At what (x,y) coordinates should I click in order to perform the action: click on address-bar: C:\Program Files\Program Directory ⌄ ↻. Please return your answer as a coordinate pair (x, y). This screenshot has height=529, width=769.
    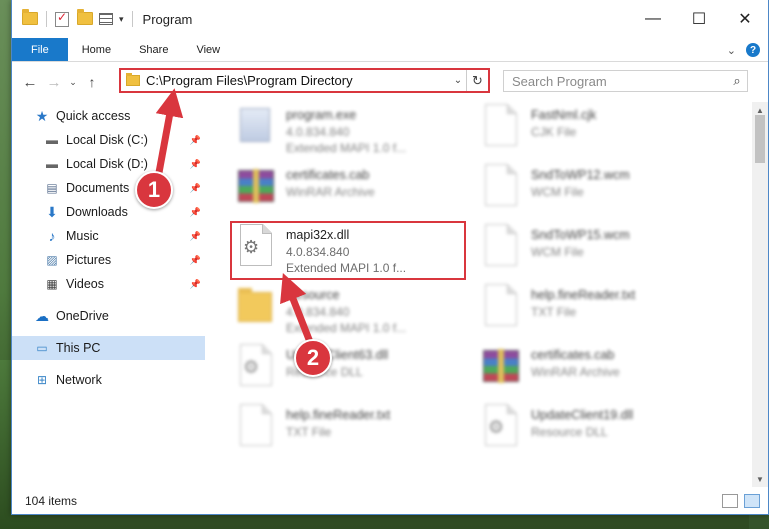
    Looking at the image, I should click on (304, 80).